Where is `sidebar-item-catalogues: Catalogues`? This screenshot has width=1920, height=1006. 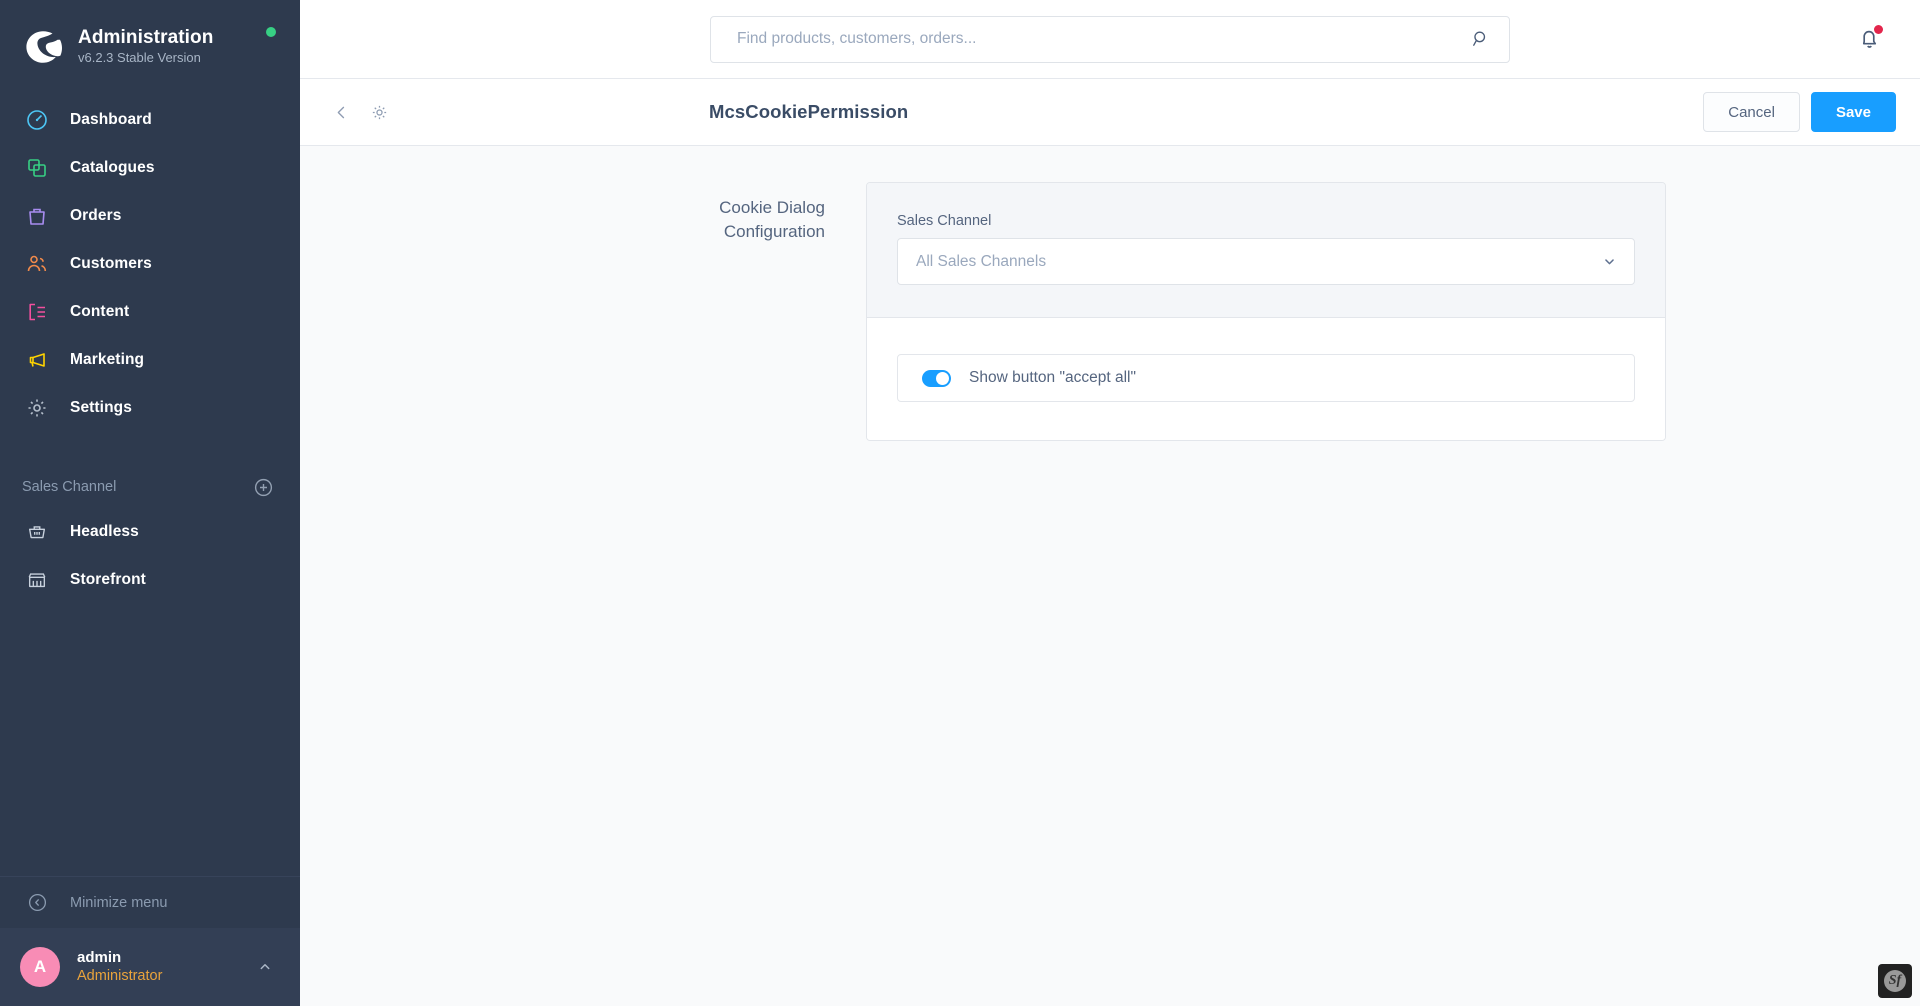
sidebar-item-catalogues: Catalogues is located at coordinates (150, 168).